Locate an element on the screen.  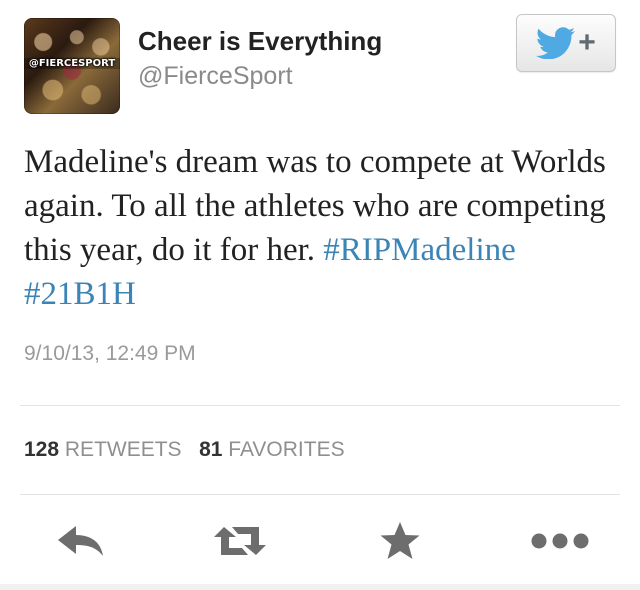
favorites-count: 81 is located at coordinates (210, 449).